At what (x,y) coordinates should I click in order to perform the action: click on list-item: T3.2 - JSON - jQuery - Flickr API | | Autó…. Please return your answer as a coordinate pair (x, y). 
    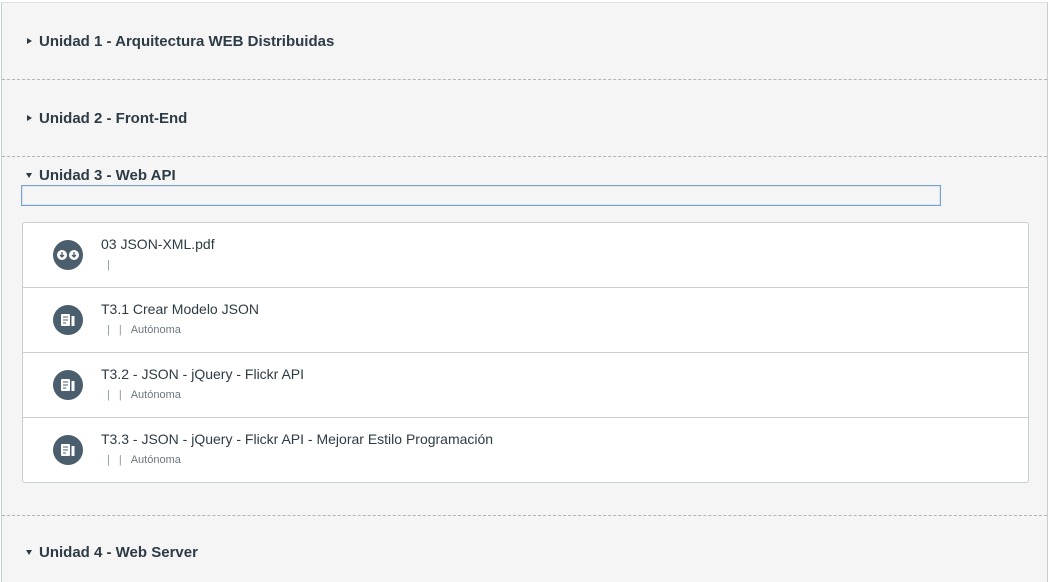
    Looking at the image, I should click on (525, 384).